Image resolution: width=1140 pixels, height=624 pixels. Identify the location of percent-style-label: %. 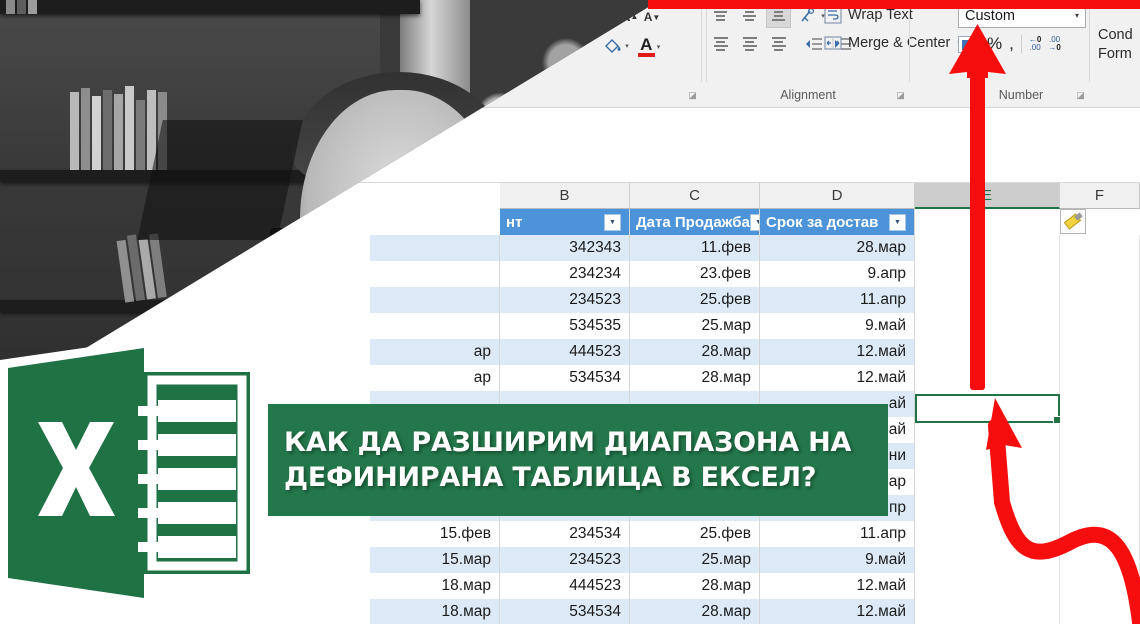
(994, 44).